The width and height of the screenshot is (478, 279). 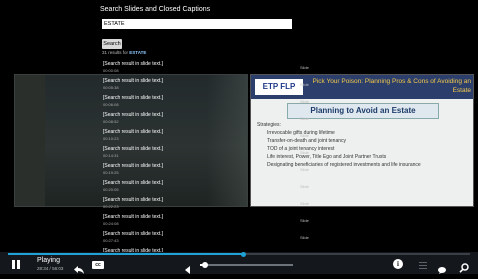 What do you see at coordinates (246, 265) in the screenshot?
I see `volume-slider` at bounding box center [246, 265].